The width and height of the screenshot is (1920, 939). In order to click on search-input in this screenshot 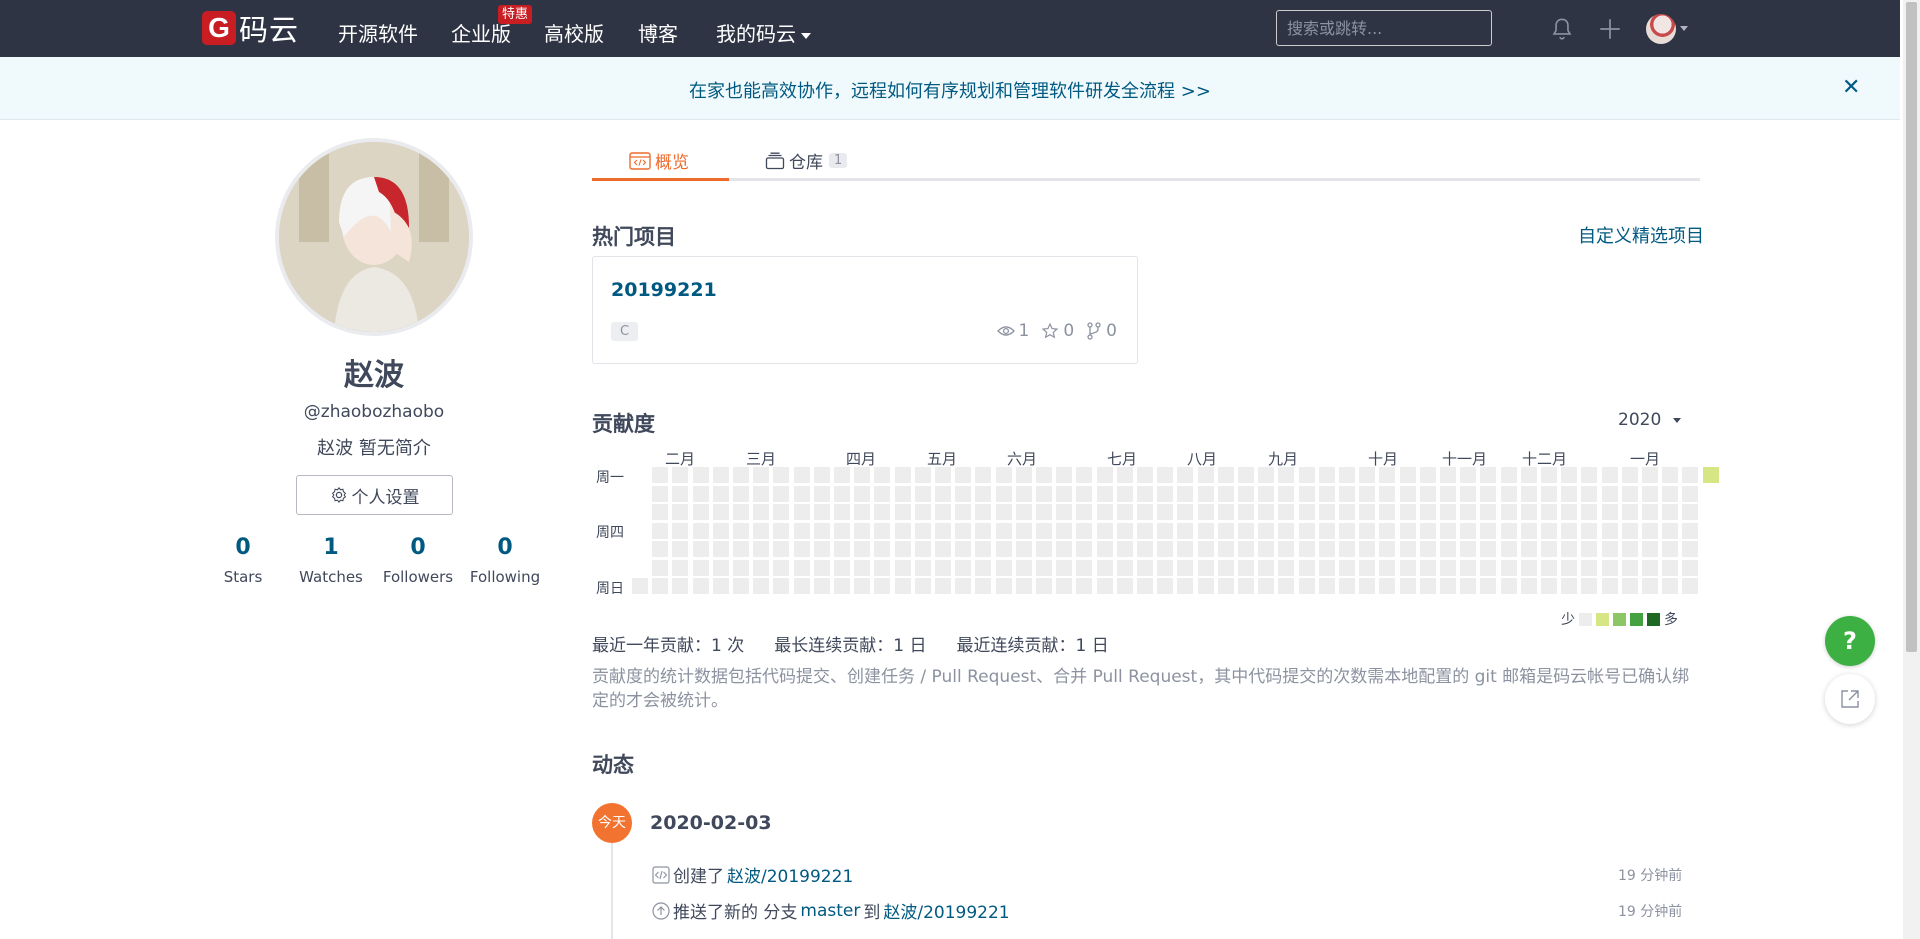, I will do `click(1384, 28)`.